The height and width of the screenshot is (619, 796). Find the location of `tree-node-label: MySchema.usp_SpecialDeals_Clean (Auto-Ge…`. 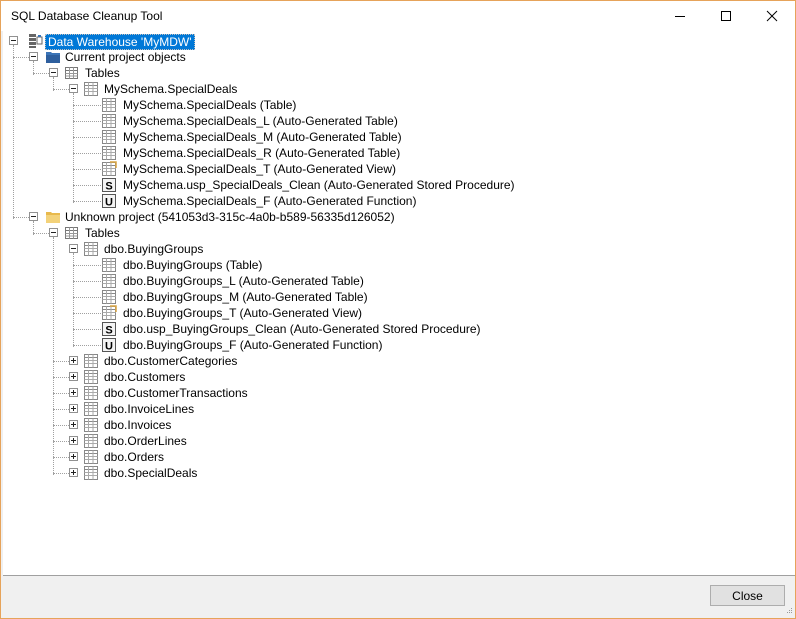

tree-node-label: MySchema.usp_SpecialDeals_Clean (Auto-Ge… is located at coordinates (319, 185).